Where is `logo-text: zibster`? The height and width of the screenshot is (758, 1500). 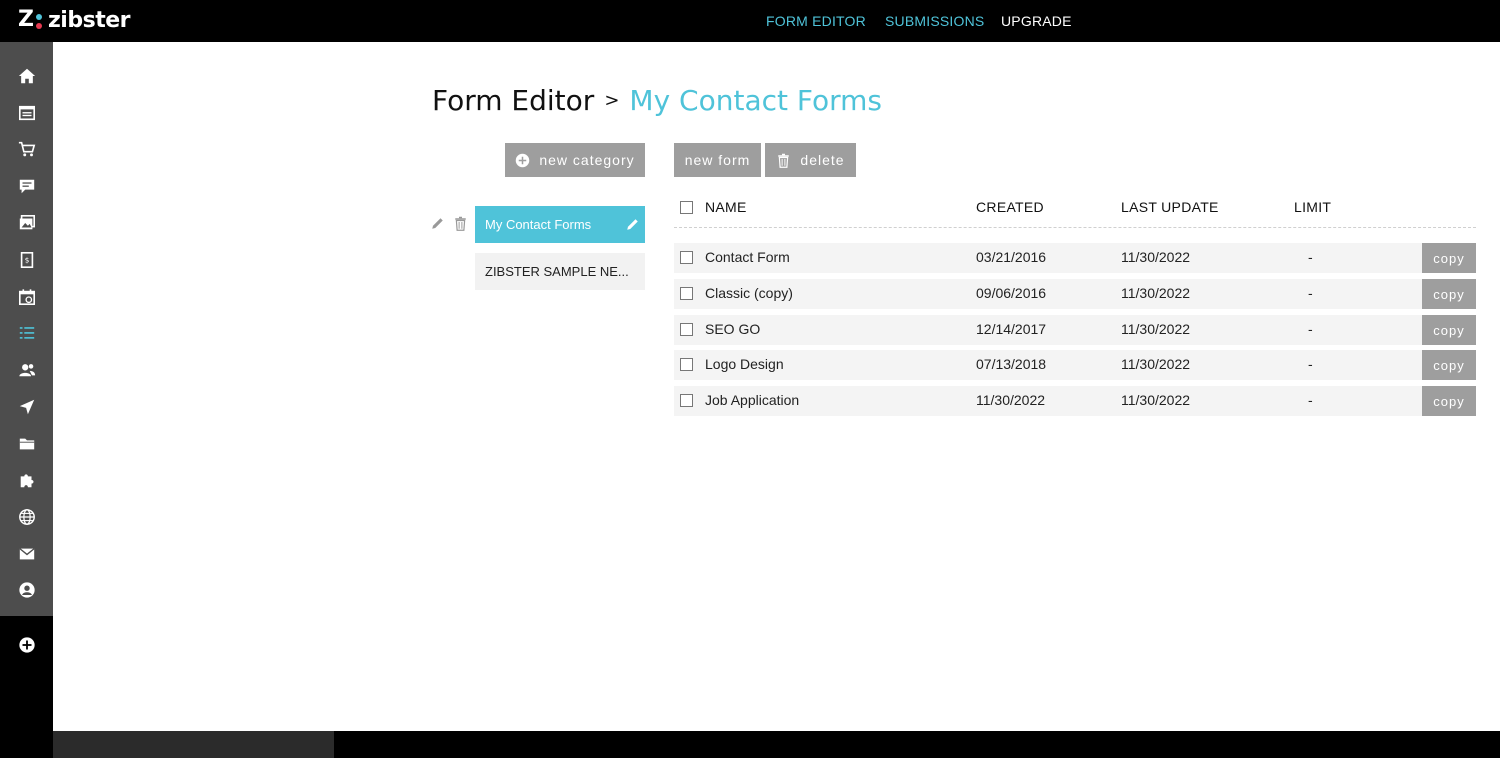 logo-text: zibster is located at coordinates (89, 20).